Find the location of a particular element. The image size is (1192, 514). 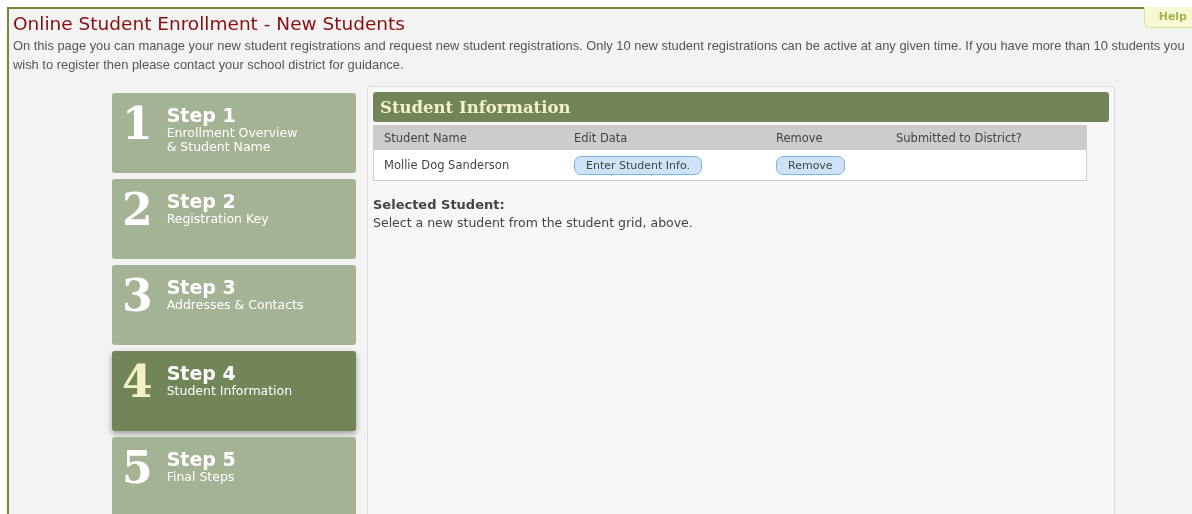

selected-student-hint: Select a new student from the student grid, above. is located at coordinates (533, 222).